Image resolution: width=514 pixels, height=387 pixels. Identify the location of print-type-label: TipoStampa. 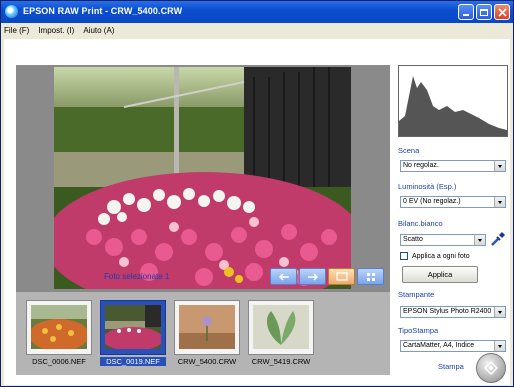
(418, 330).